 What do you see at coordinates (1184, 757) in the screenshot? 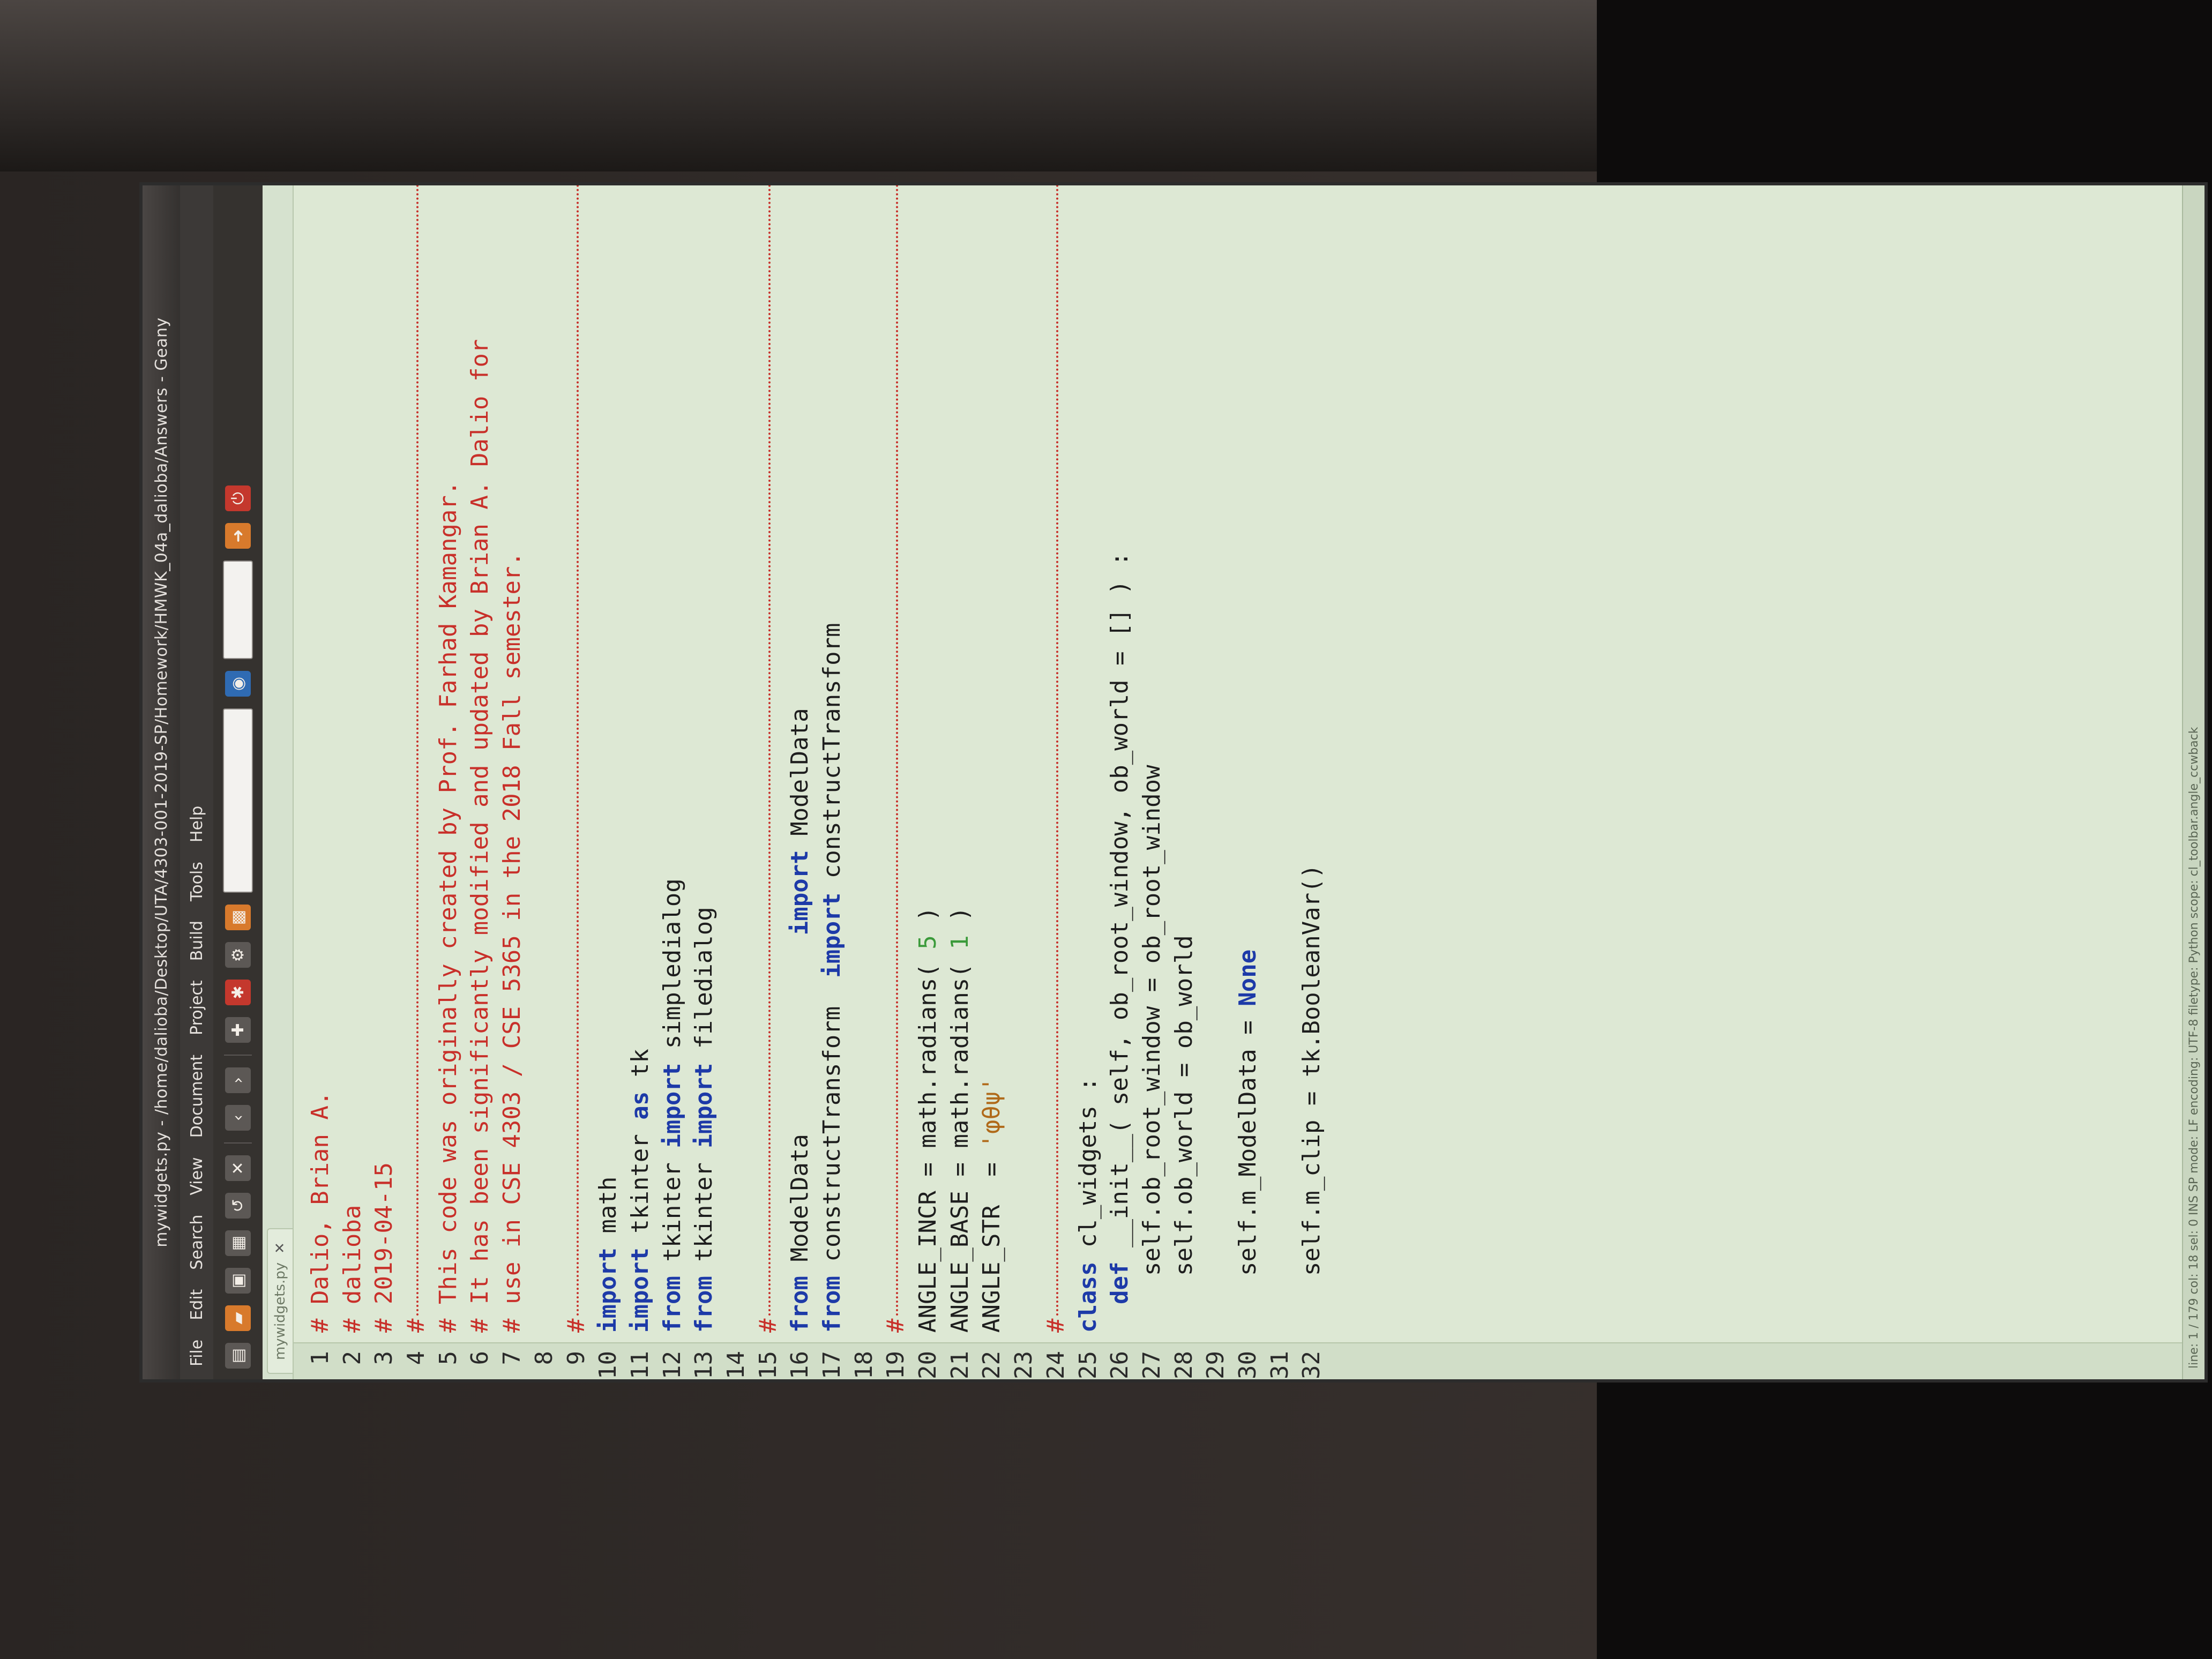
I see `code-line: self.ob_world = ob_world` at bounding box center [1184, 757].